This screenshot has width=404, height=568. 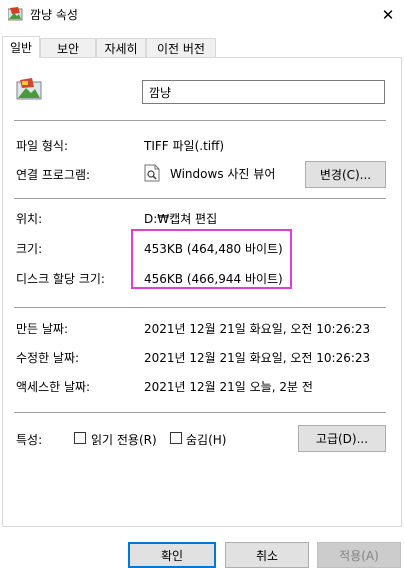 What do you see at coordinates (202, 15) in the screenshot?
I see `title-bar: 깜냥 속성 ✕` at bounding box center [202, 15].